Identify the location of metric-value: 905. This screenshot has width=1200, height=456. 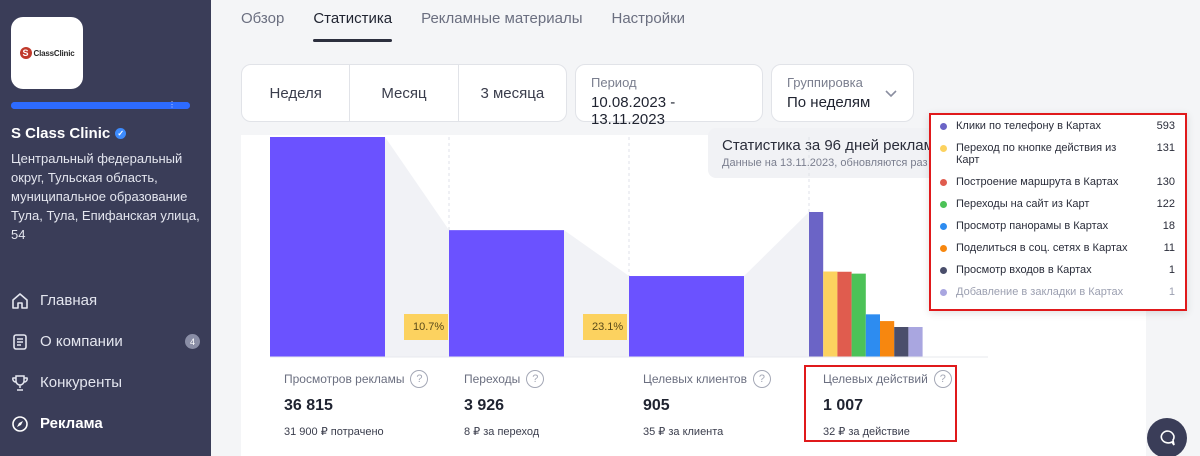
(656, 405).